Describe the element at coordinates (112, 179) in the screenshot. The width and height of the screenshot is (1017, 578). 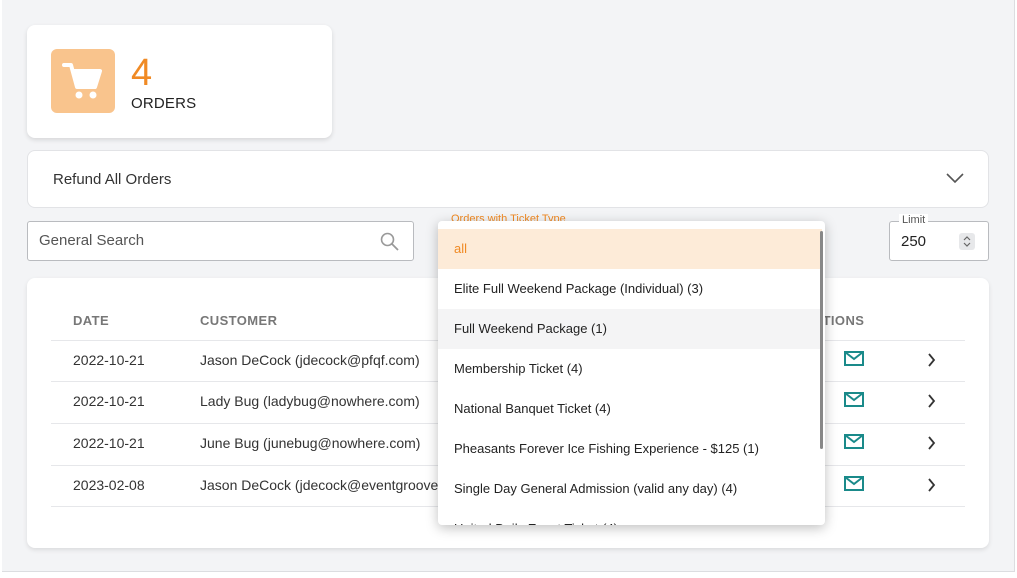
I see `refund-all-orders-label: Refund All Orders` at that location.